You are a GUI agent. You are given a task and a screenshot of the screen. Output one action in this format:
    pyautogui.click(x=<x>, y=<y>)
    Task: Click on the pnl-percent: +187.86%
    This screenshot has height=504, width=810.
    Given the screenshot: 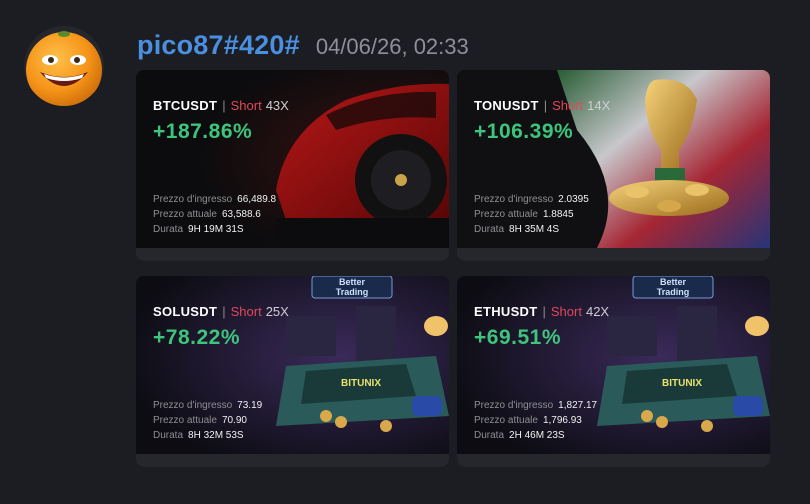 What is the action you would take?
    pyautogui.click(x=203, y=131)
    